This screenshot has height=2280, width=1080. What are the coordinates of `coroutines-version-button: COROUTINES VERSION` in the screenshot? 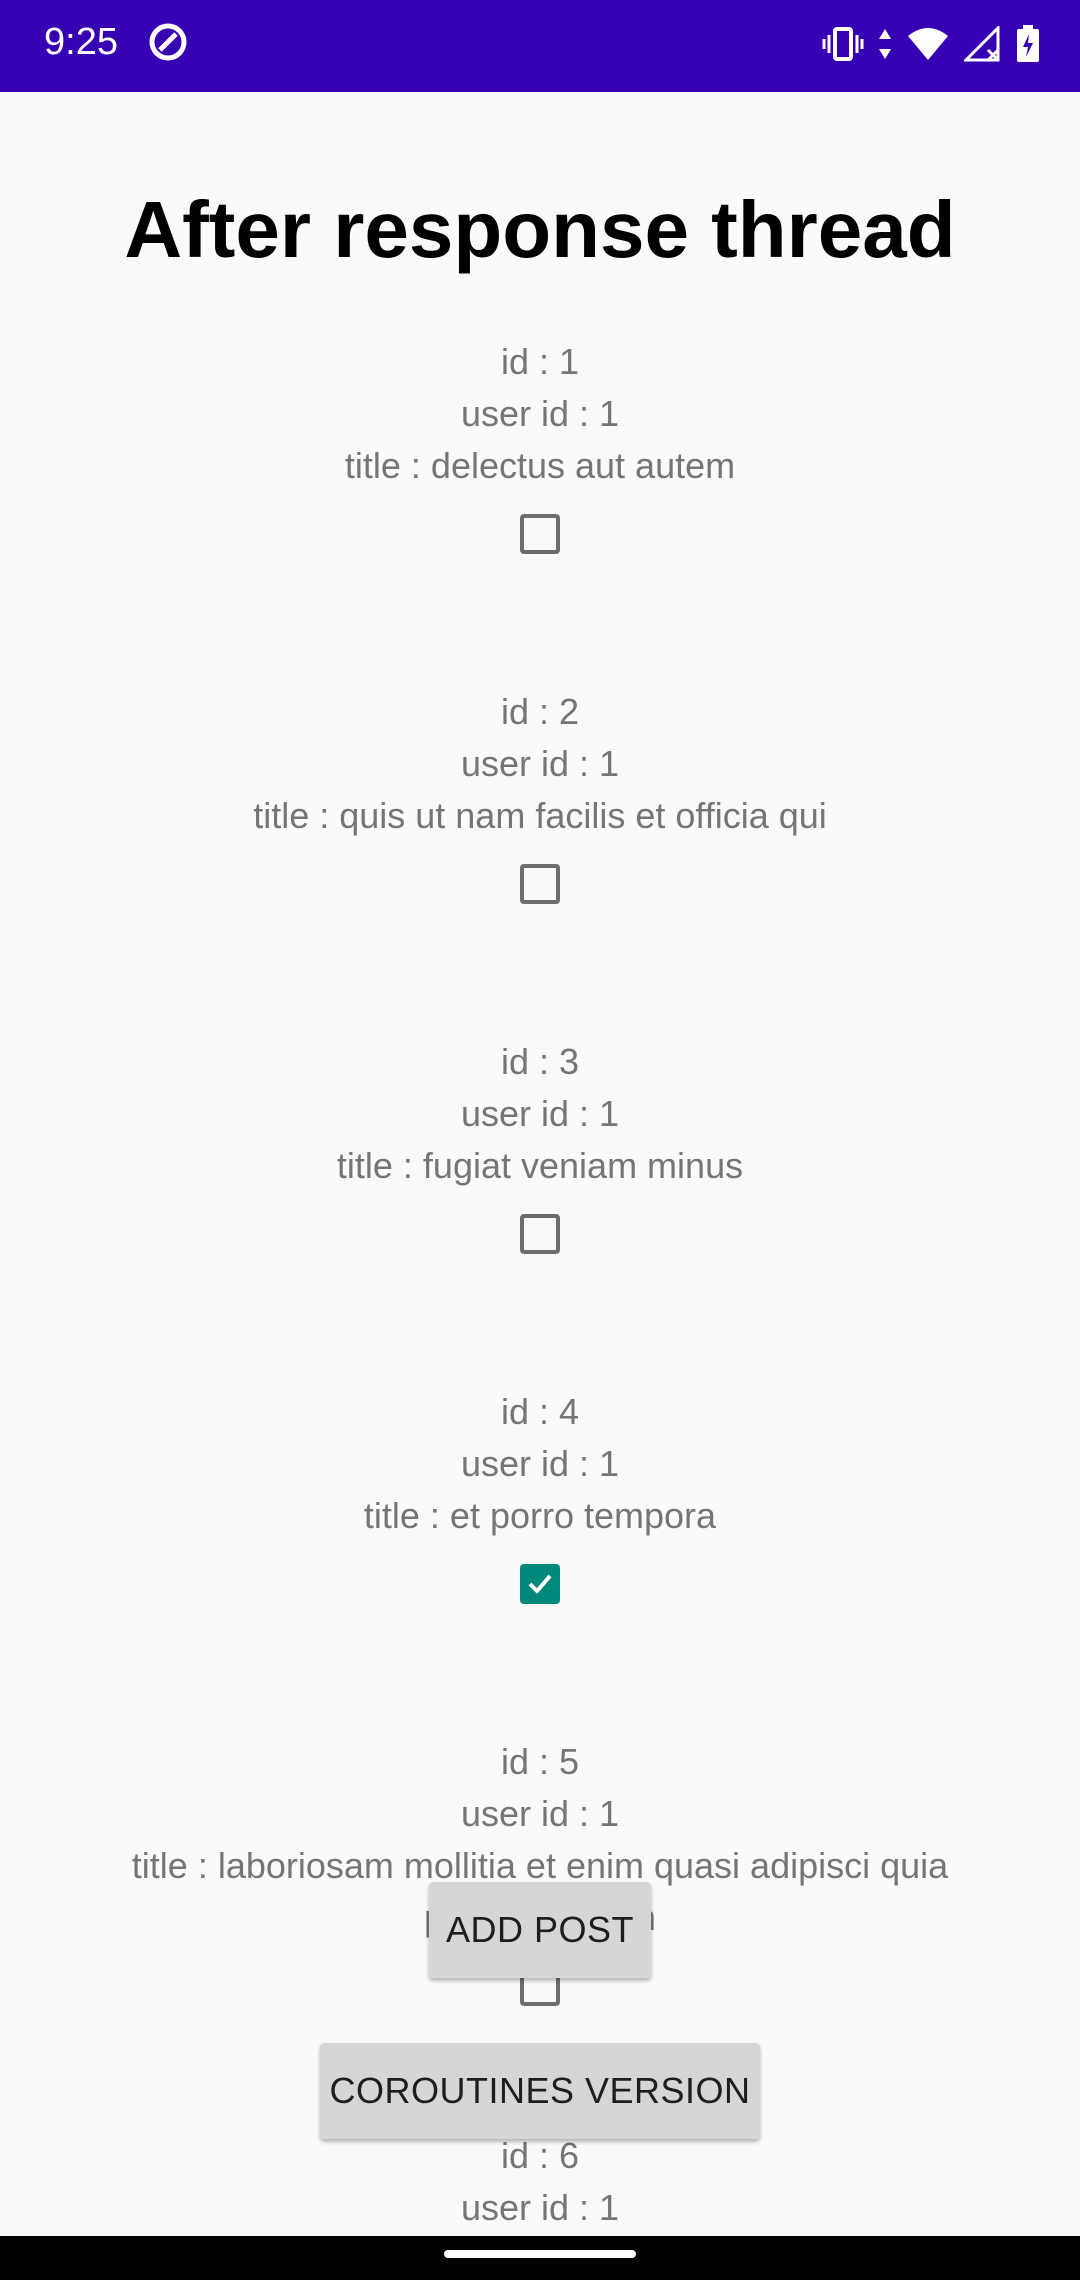 It's located at (540, 2091).